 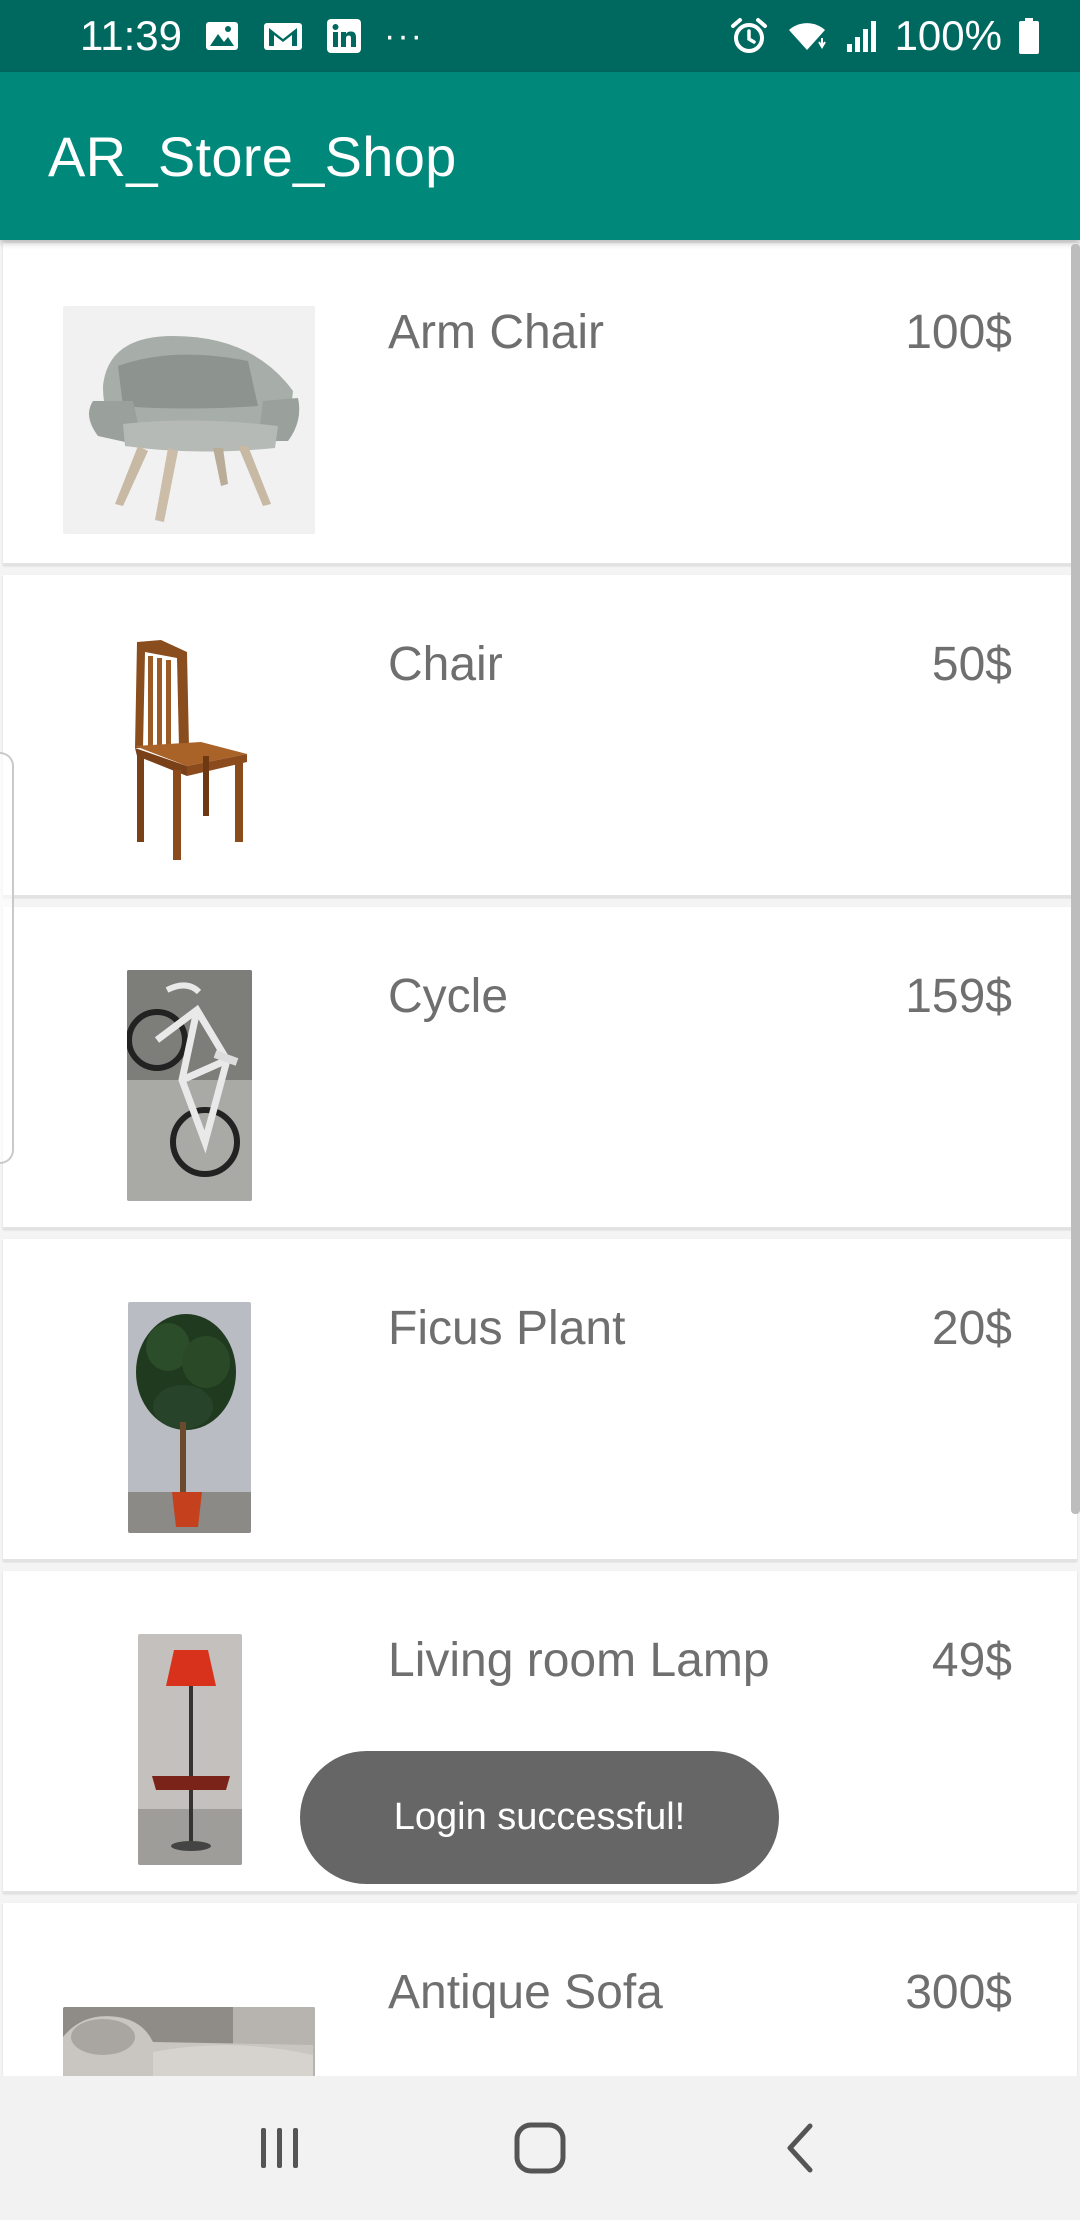 What do you see at coordinates (7, 958) in the screenshot?
I see `edge-panel-handle` at bounding box center [7, 958].